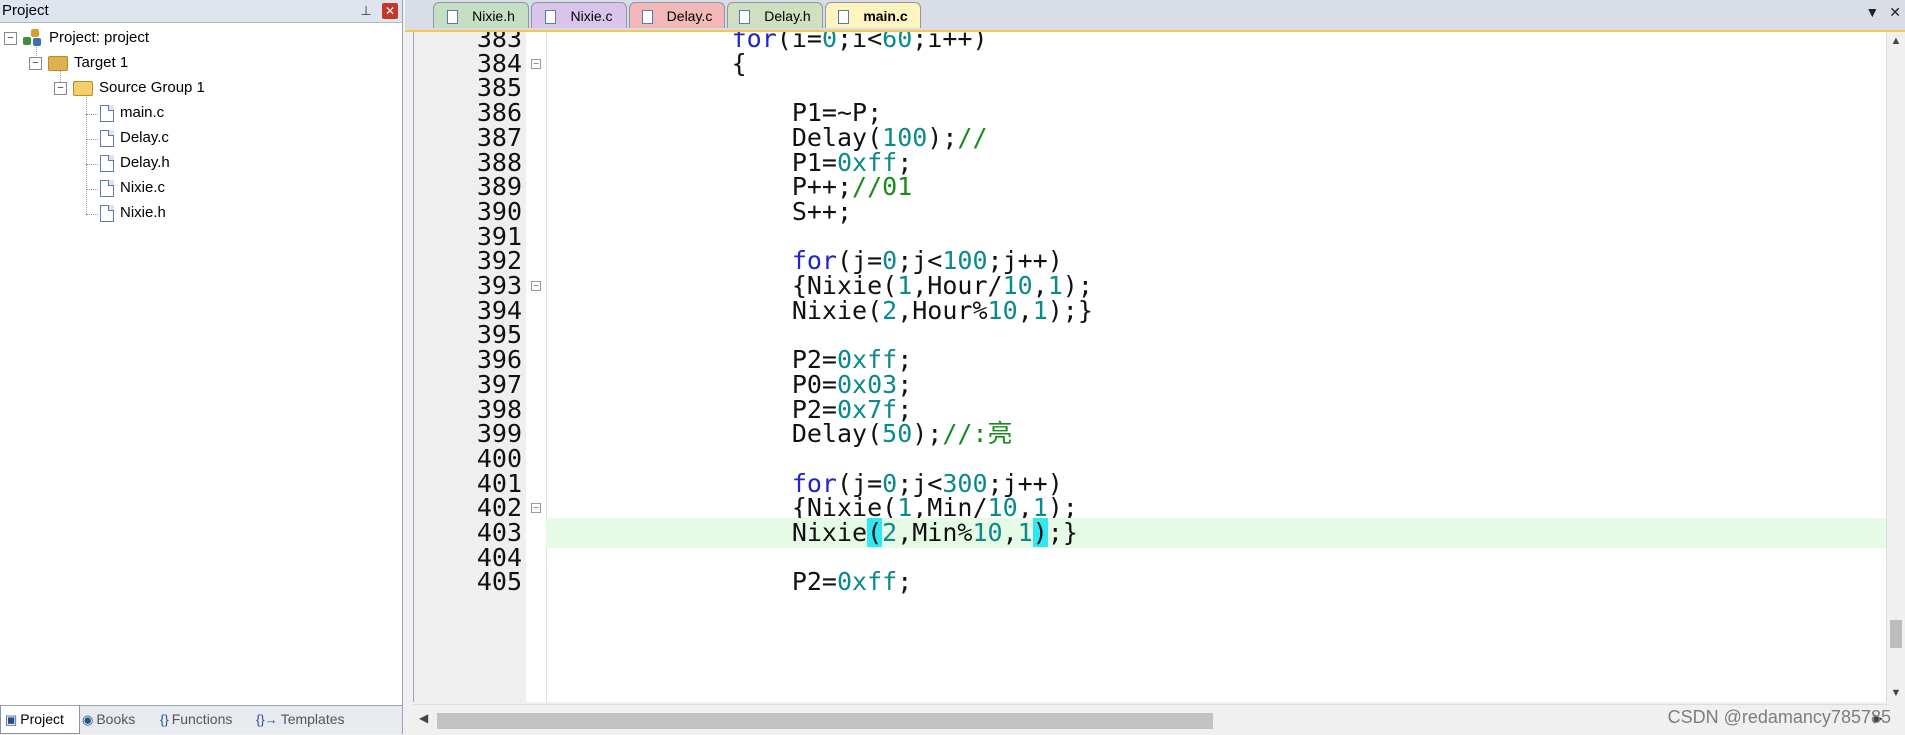 The width and height of the screenshot is (1905, 735). I want to click on tree-file: Nixie.h, so click(133, 213).